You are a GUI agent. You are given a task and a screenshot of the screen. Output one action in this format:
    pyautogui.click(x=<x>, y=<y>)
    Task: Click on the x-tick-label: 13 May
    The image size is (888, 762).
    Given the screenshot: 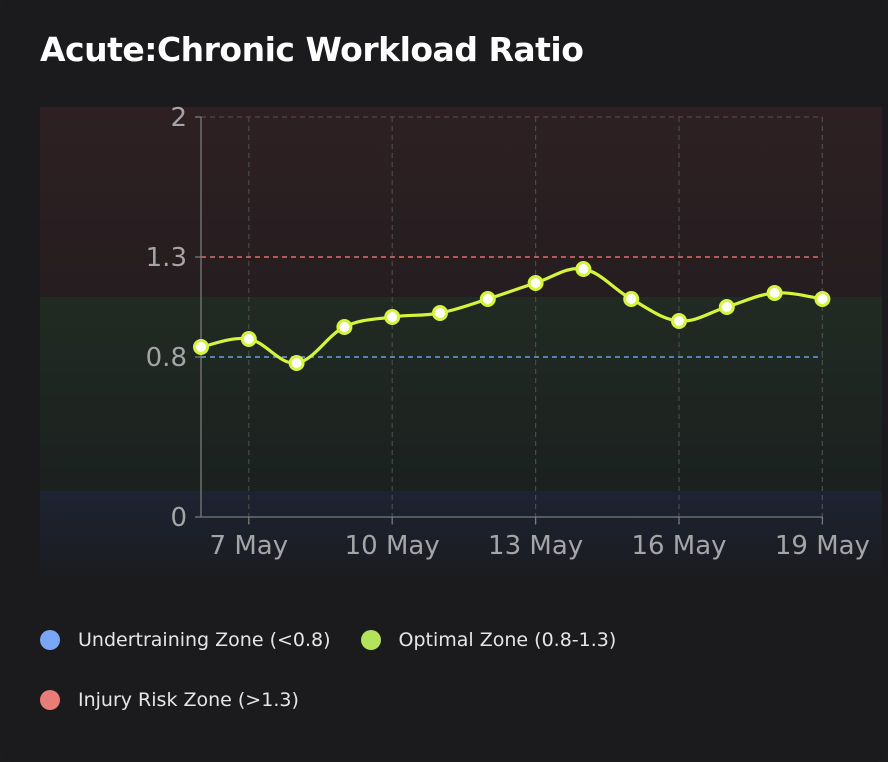 What is the action you would take?
    pyautogui.click(x=535, y=546)
    